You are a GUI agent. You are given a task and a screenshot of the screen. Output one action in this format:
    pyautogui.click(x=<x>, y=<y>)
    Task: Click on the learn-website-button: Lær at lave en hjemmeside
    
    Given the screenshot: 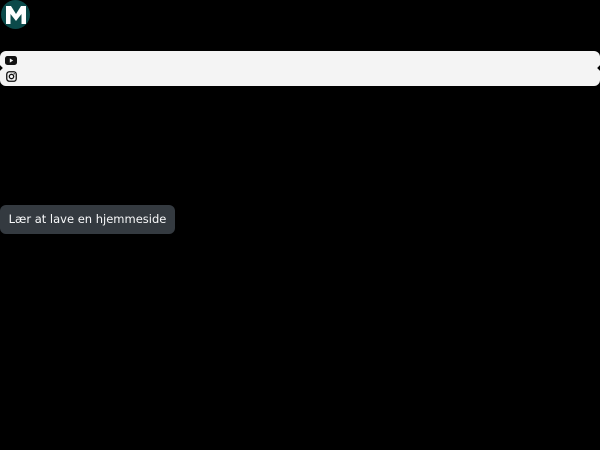 What is the action you would take?
    pyautogui.click(x=87, y=219)
    